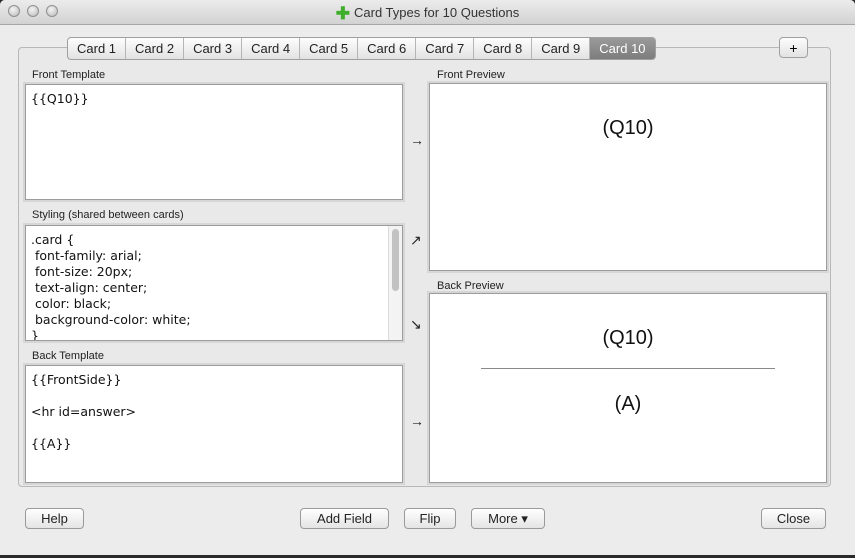 This screenshot has height=558, width=855. I want to click on answer-divider, so click(628, 368).